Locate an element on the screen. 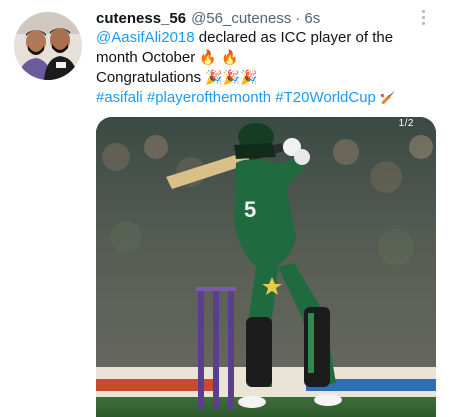 This screenshot has height=417, width=450. avatar-photo is located at coordinates (48, 46).